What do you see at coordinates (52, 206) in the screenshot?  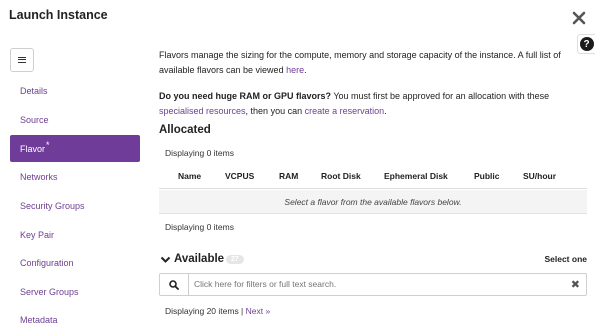 I see `sidebar-item-label: Security Groups` at bounding box center [52, 206].